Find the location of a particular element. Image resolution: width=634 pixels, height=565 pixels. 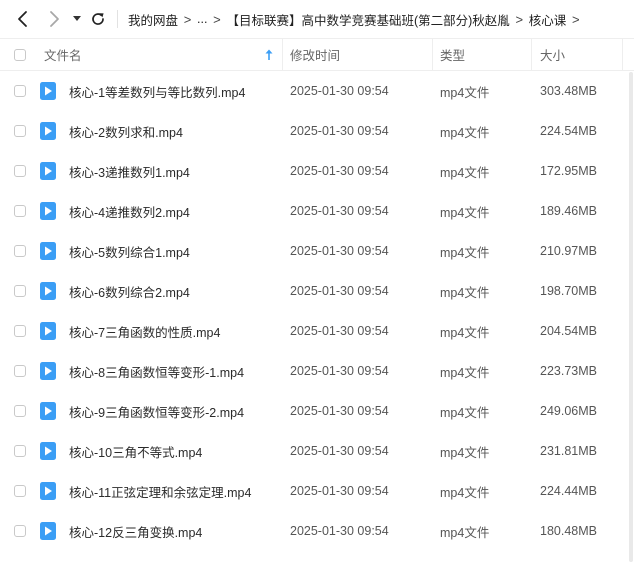

file-size: 198.70MB is located at coordinates (568, 291).